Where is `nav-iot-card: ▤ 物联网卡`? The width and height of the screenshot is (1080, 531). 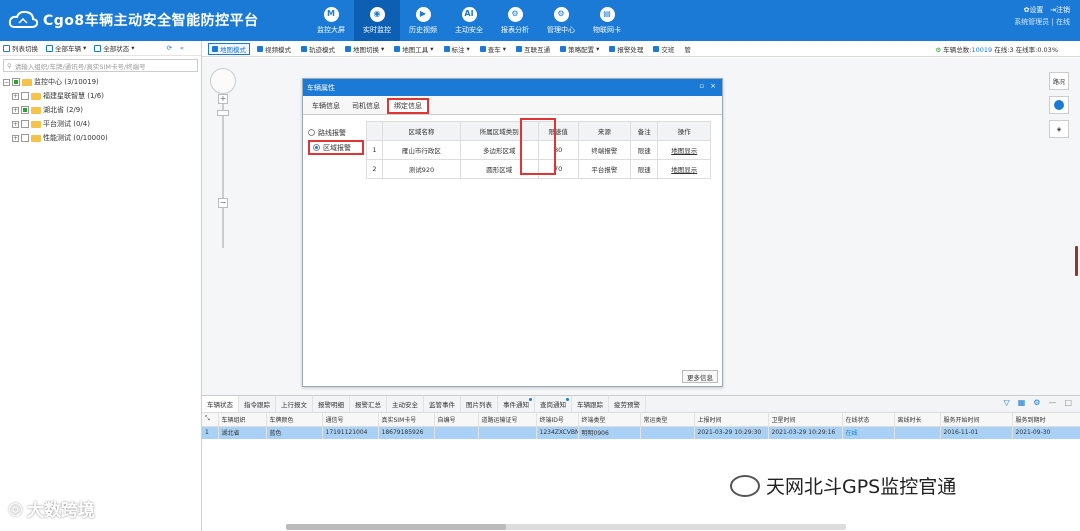 nav-iot-card: ▤ 物联网卡 is located at coordinates (607, 20).